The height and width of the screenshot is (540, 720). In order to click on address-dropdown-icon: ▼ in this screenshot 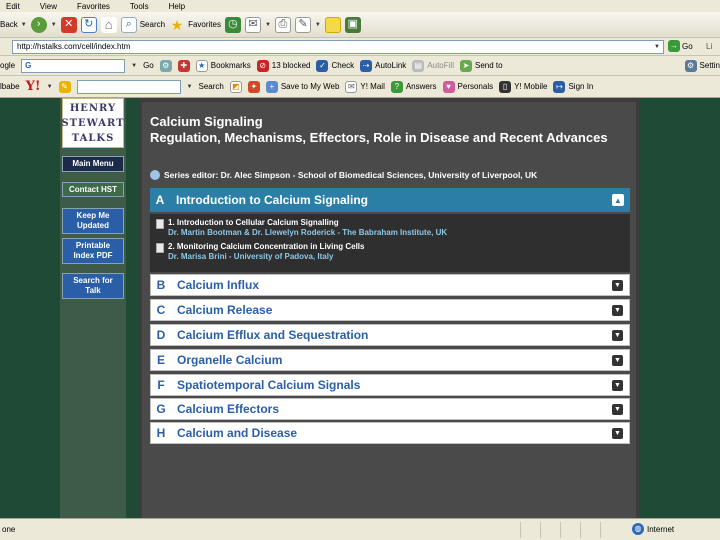, I will do `click(657, 47)`.